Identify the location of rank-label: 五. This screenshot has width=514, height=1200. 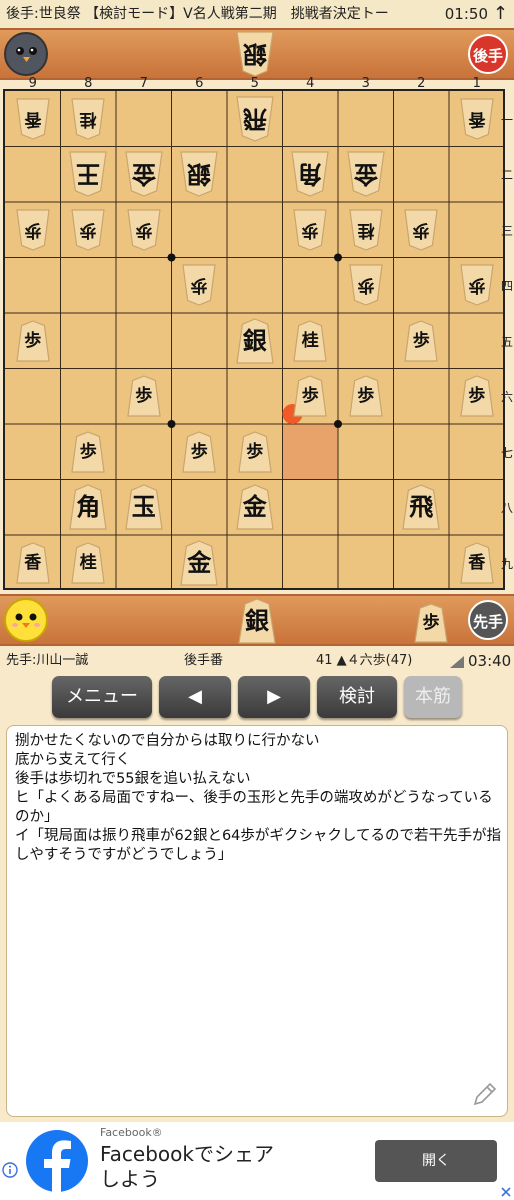
(506, 341).